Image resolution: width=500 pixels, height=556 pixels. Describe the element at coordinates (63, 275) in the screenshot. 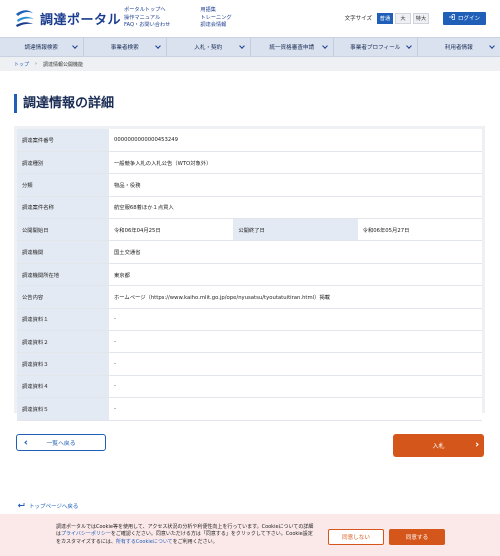

I see `field-label: 調達機関所在地` at that location.